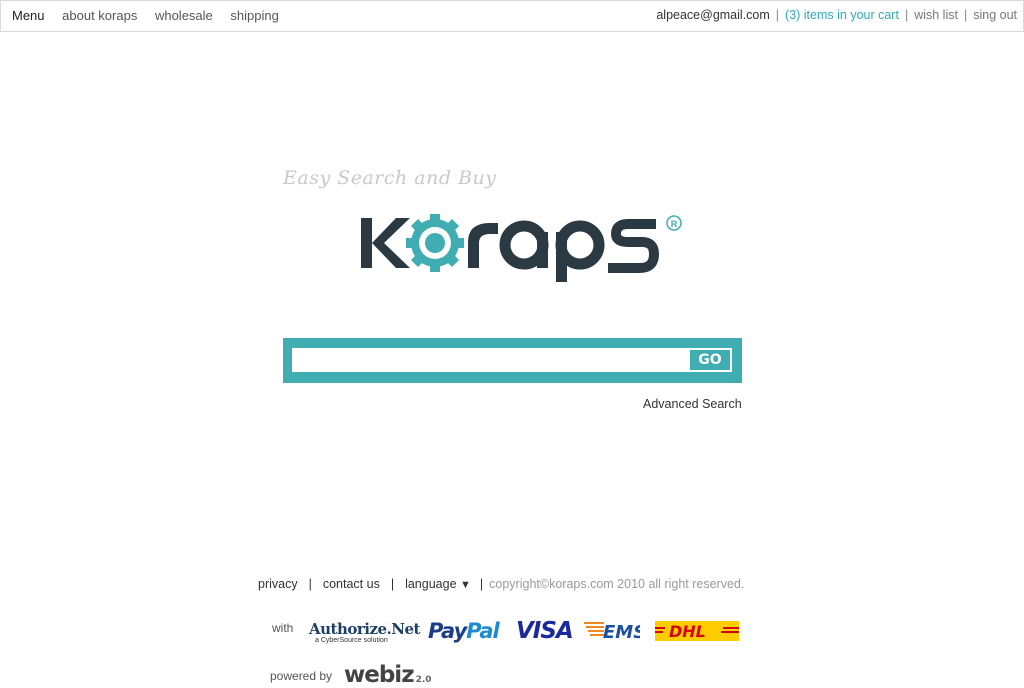  Describe the element at coordinates (184, 15) in the screenshot. I see `nav-wholesale: wholesale` at that location.